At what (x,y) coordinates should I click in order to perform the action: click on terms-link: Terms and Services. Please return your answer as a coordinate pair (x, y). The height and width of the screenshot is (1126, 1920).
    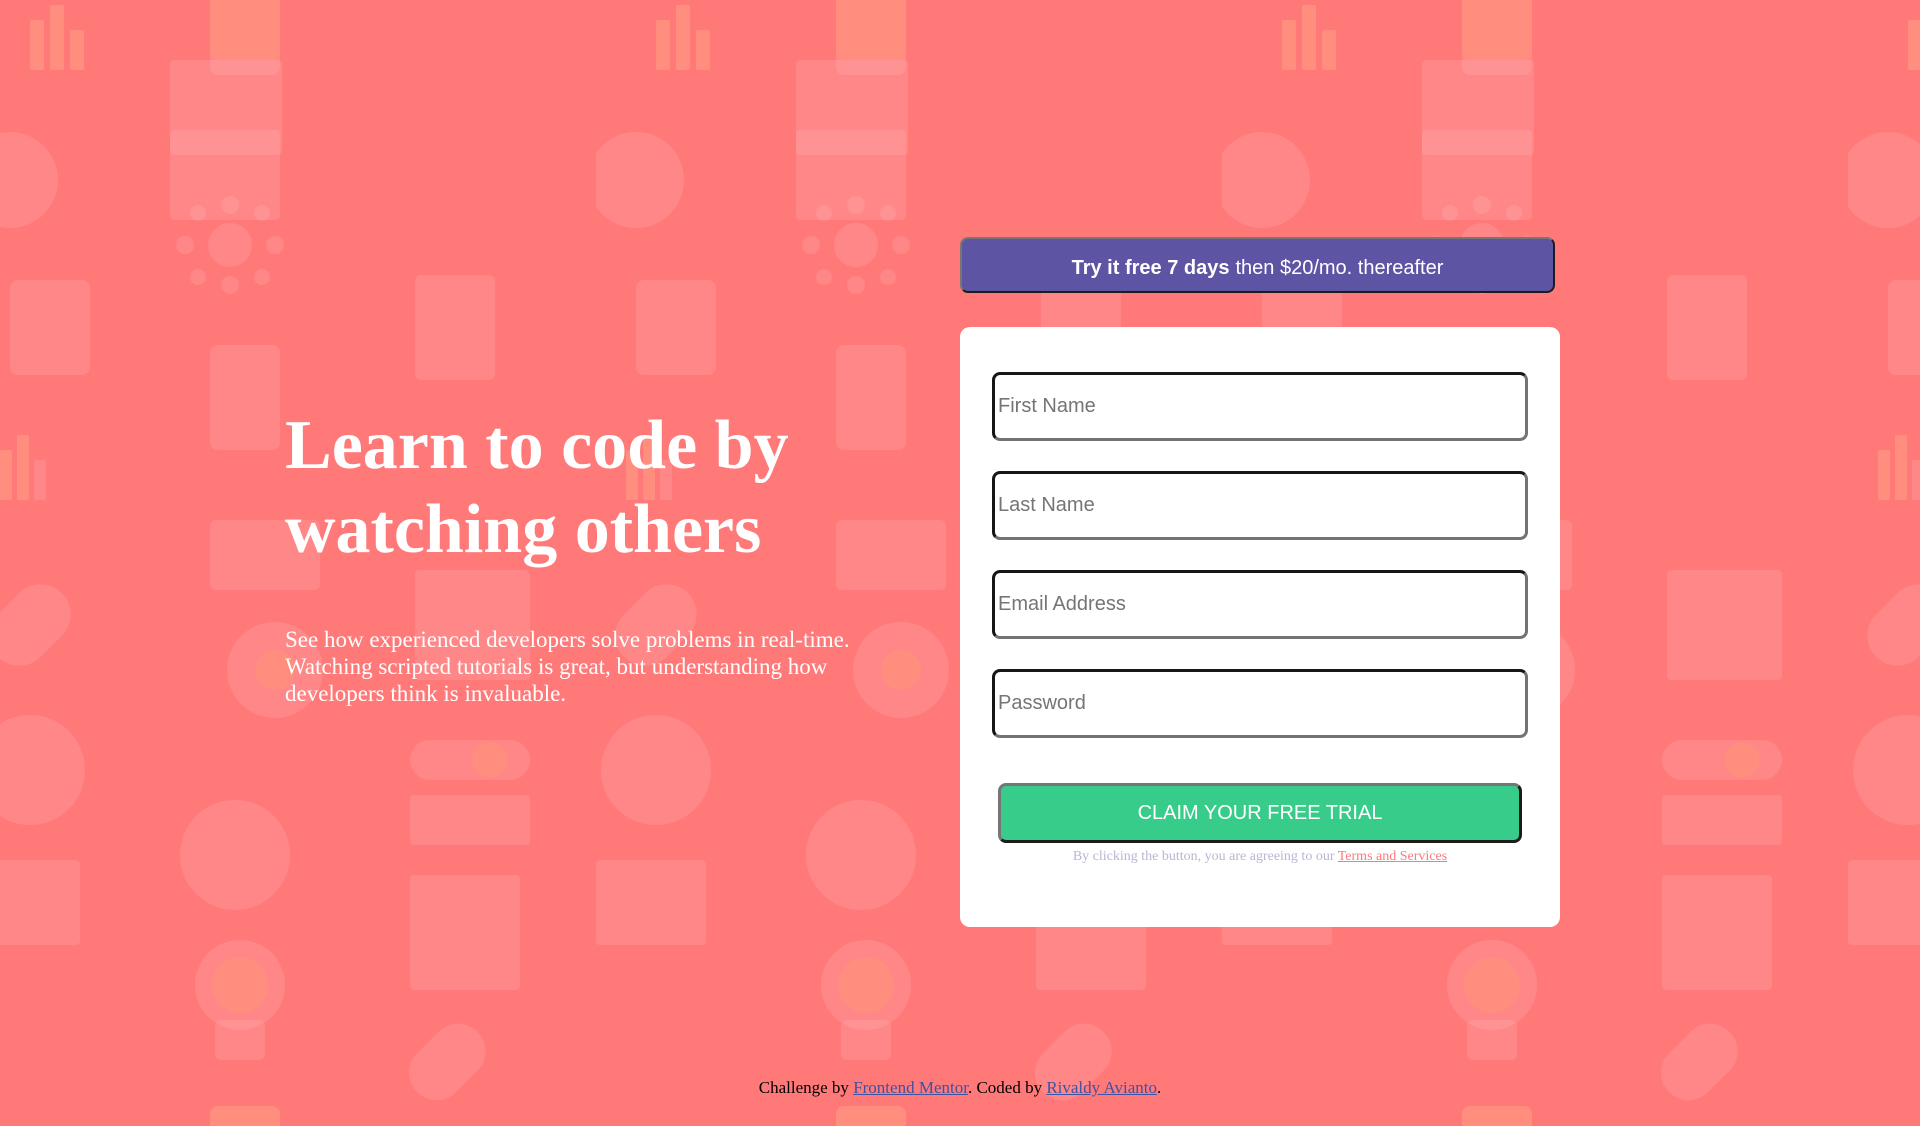
    Looking at the image, I should click on (1392, 856).